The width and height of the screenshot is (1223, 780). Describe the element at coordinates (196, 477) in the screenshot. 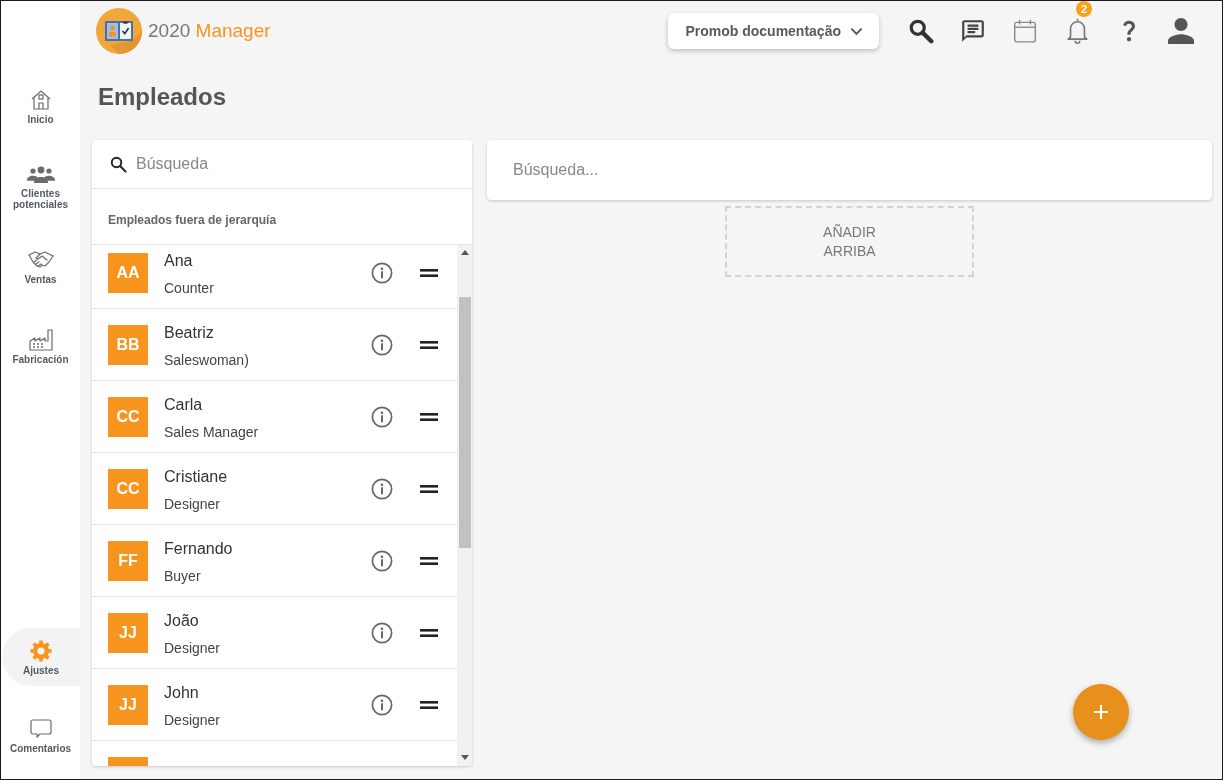

I see `employee-name: Cristiane` at that location.